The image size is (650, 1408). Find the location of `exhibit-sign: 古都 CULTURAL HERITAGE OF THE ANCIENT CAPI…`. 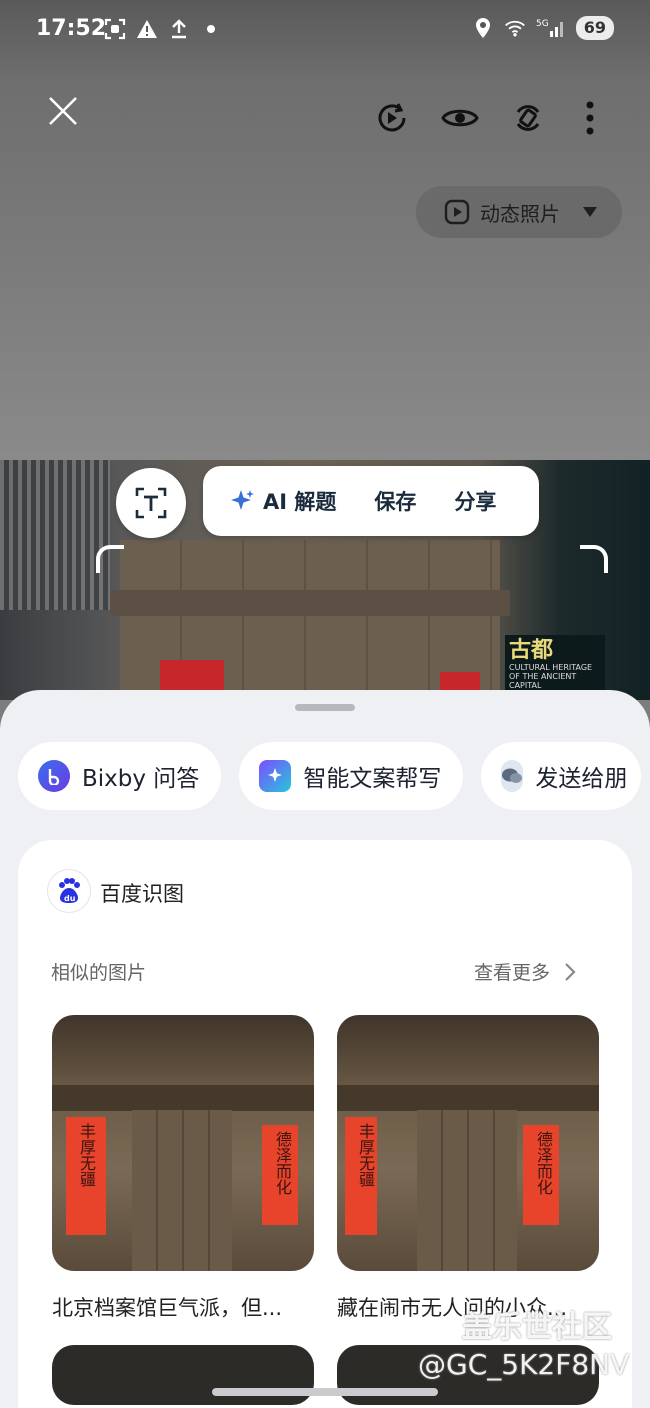

exhibit-sign: 古都 CULTURAL HERITAGE OF THE ANCIENT CAPI… is located at coordinates (555, 665).